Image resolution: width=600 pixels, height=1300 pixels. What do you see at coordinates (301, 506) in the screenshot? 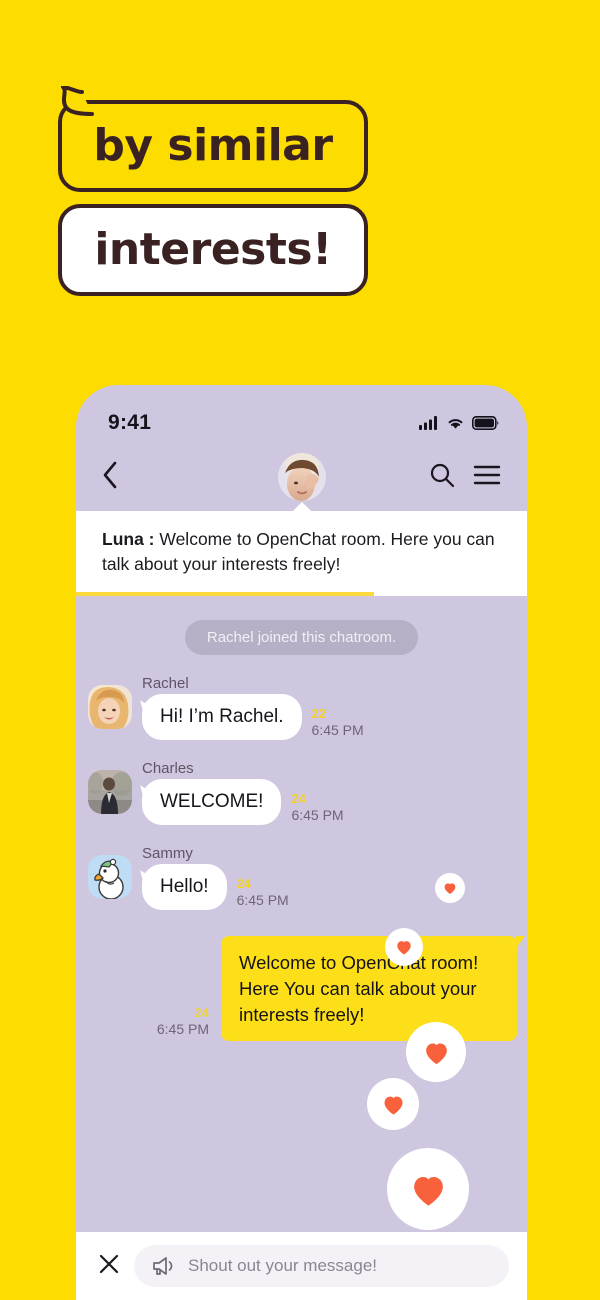
I see `banner-arrow-icon` at bounding box center [301, 506].